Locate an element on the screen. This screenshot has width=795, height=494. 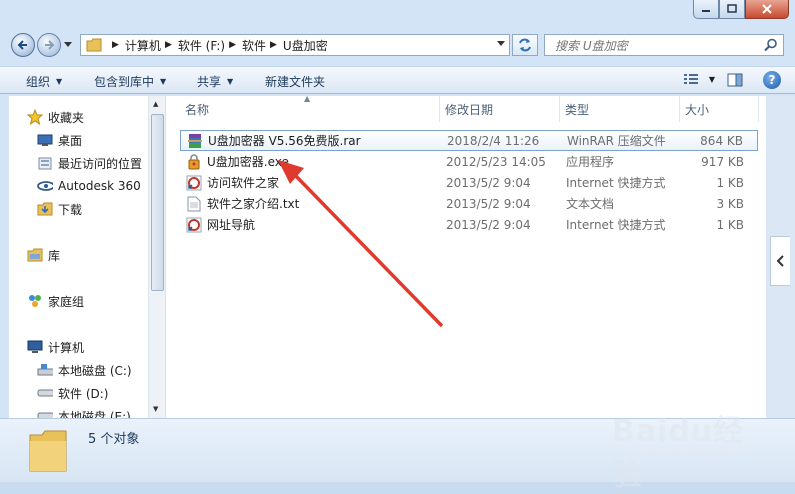
item-count: 5 个对象 is located at coordinates (114, 439).